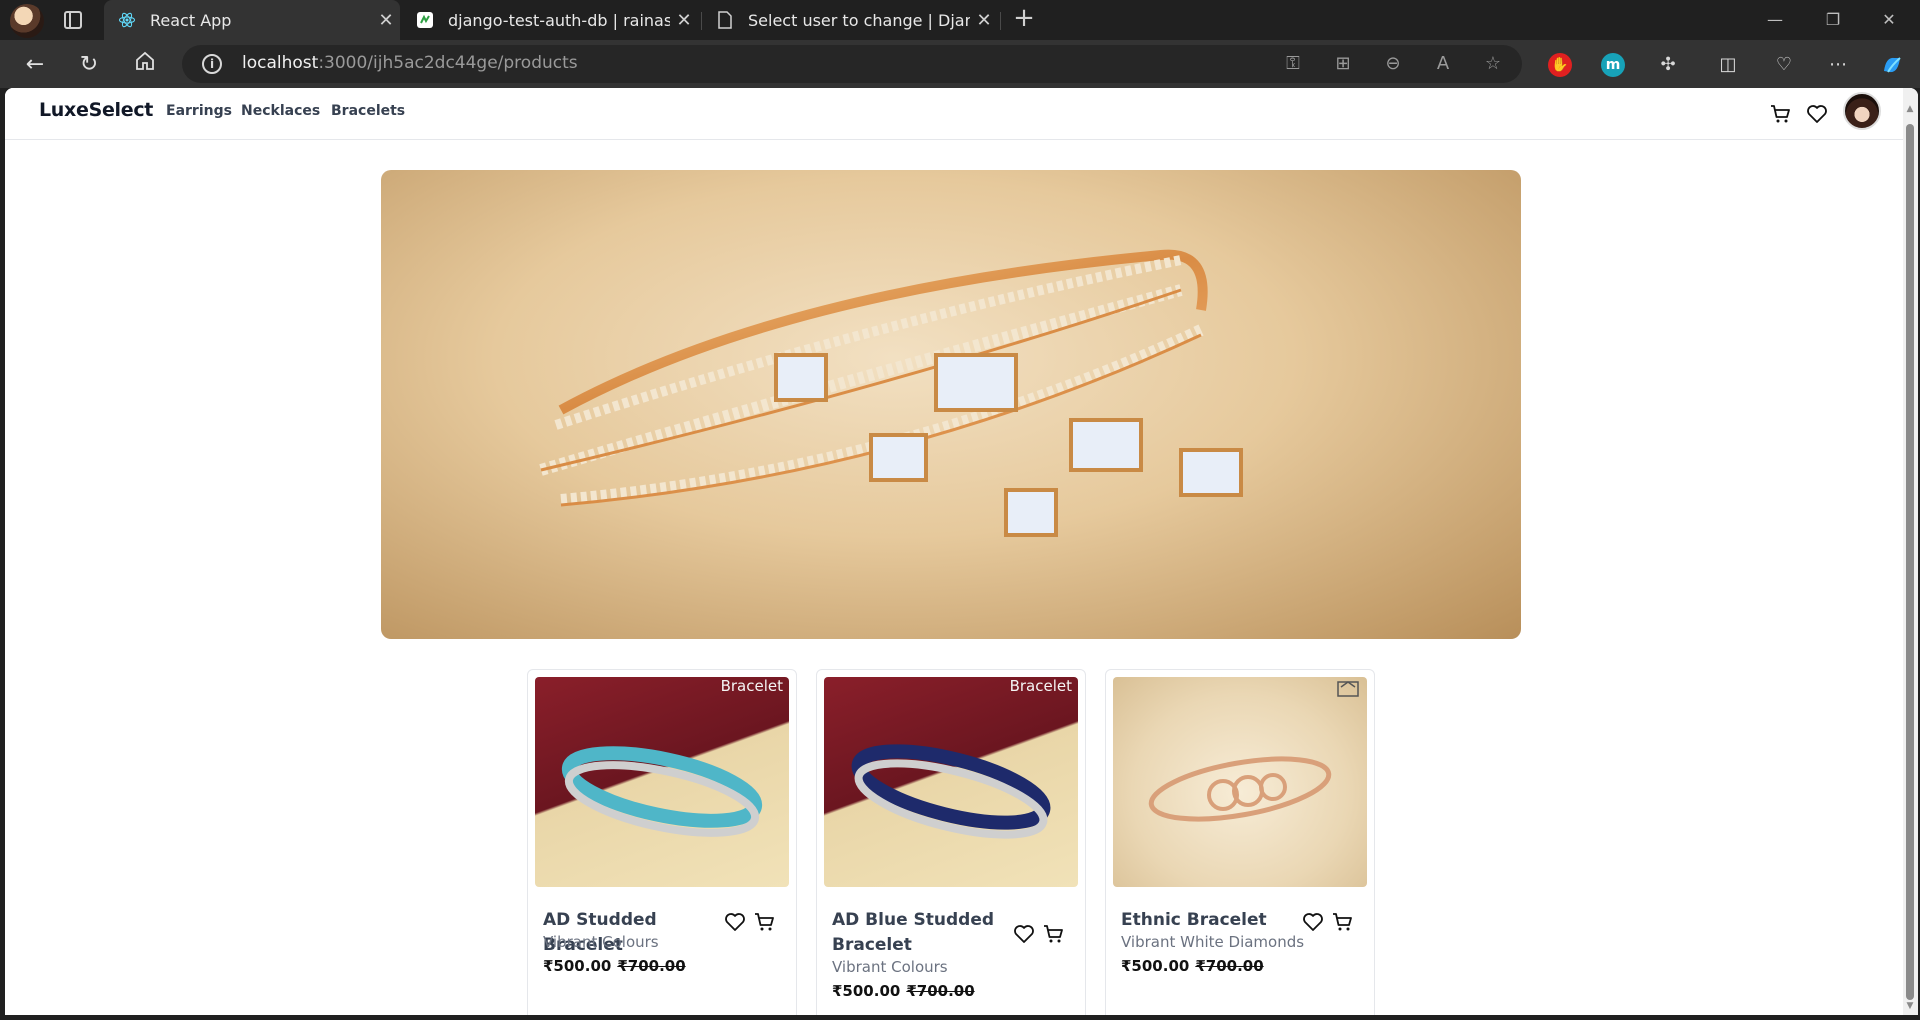 The height and width of the screenshot is (1020, 1920). Describe the element at coordinates (1393, 64) in the screenshot. I see `zoom-out-icon: ⊖` at that location.